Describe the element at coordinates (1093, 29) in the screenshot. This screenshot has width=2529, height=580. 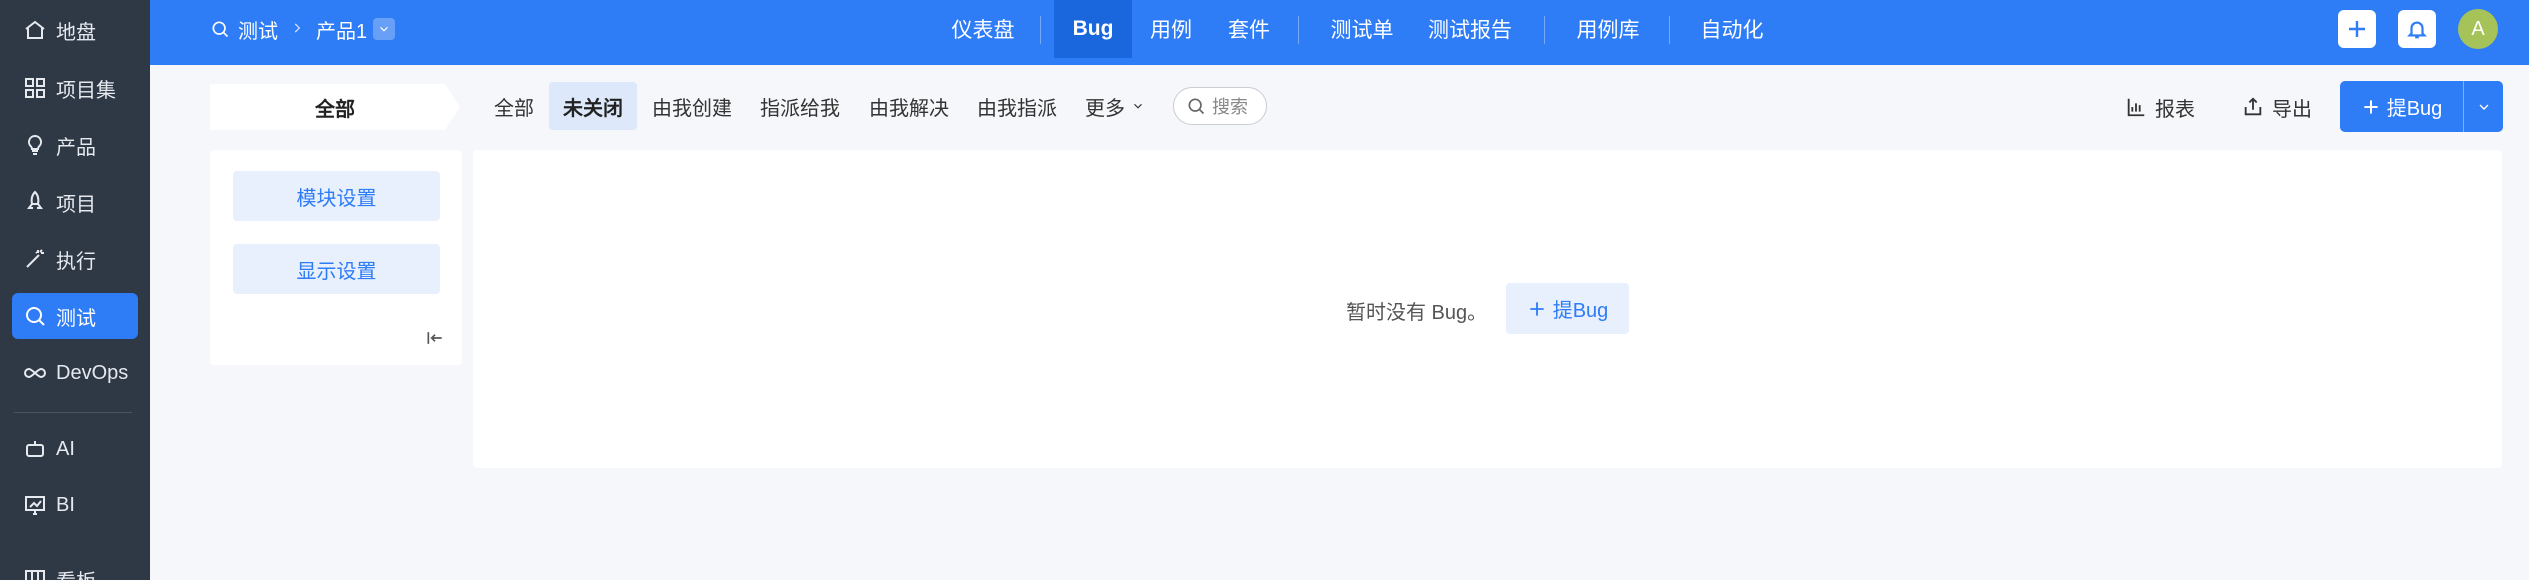
I see `nav-bug: Bug` at that location.